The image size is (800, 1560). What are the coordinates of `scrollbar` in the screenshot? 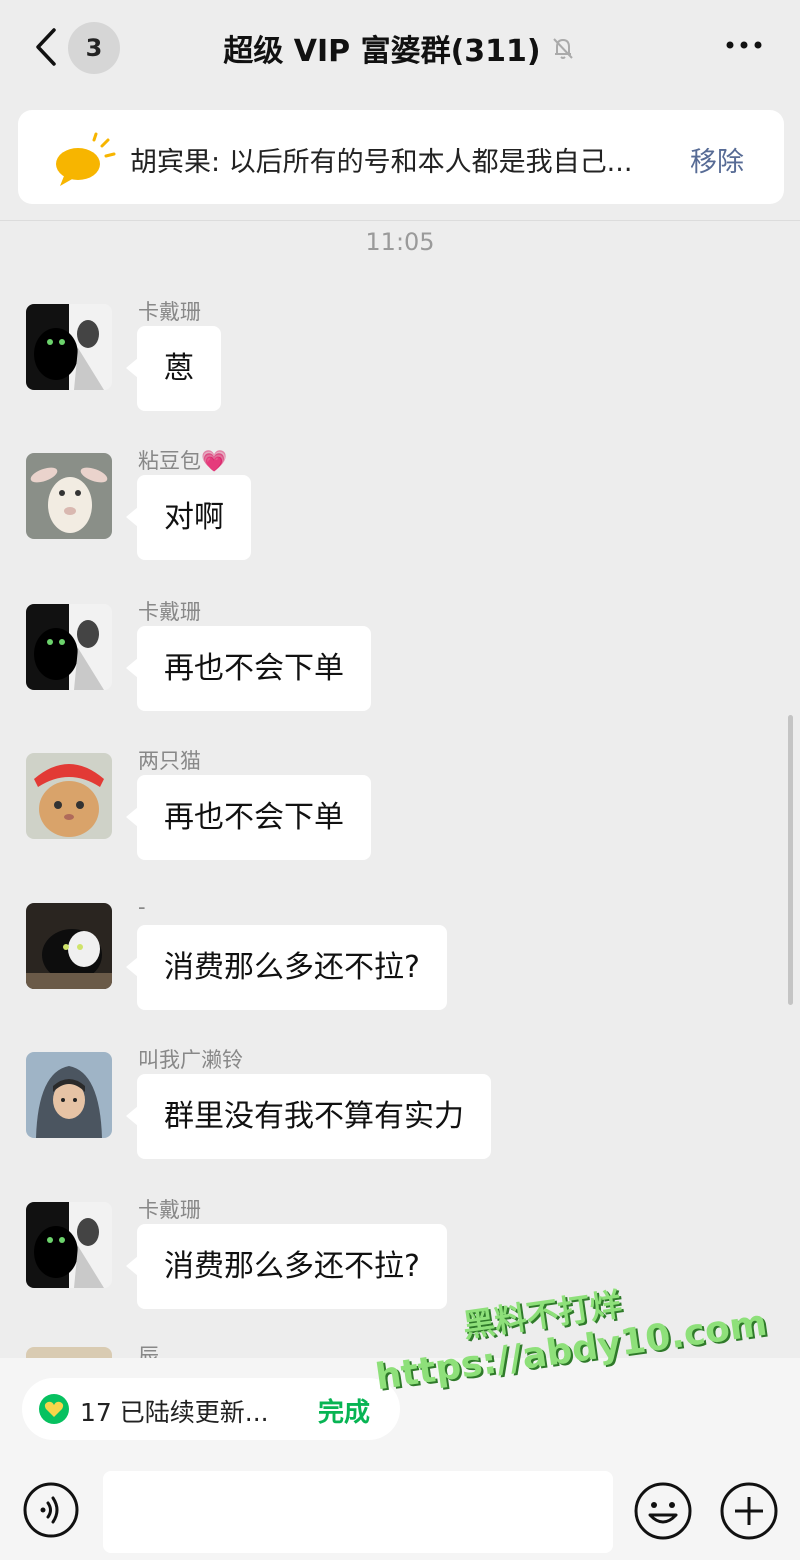 It's located at (790, 860).